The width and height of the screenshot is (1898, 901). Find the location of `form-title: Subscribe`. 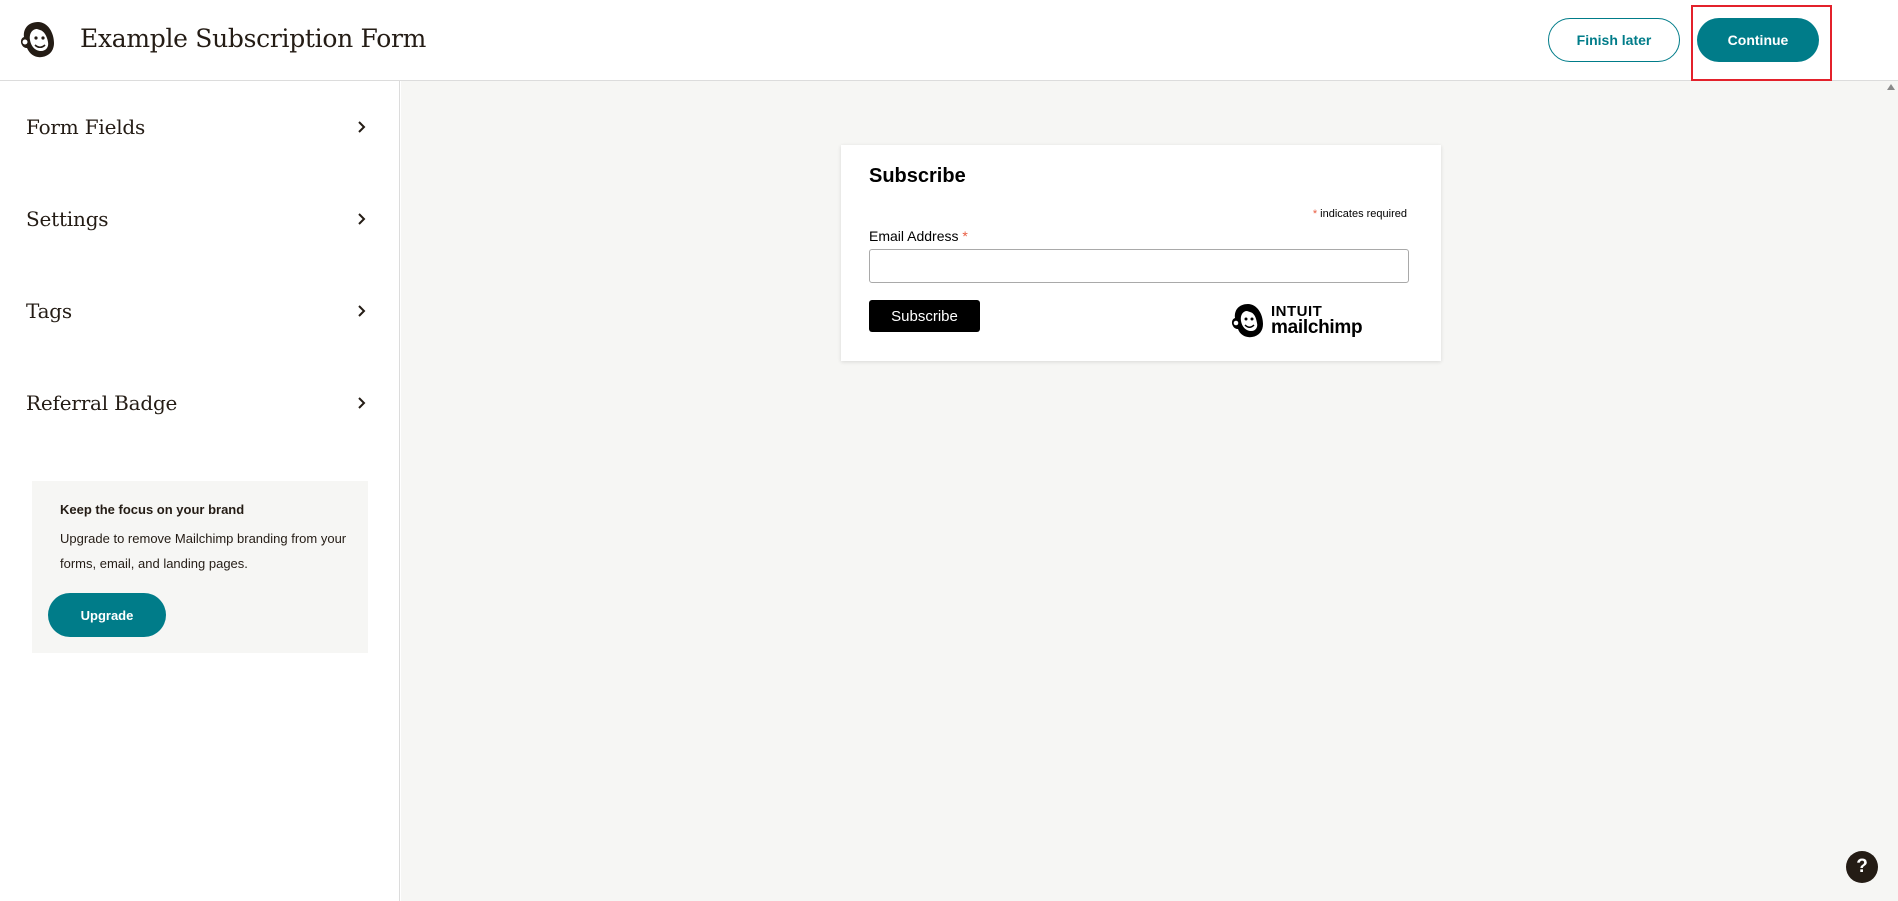

form-title: Subscribe is located at coordinates (917, 176).